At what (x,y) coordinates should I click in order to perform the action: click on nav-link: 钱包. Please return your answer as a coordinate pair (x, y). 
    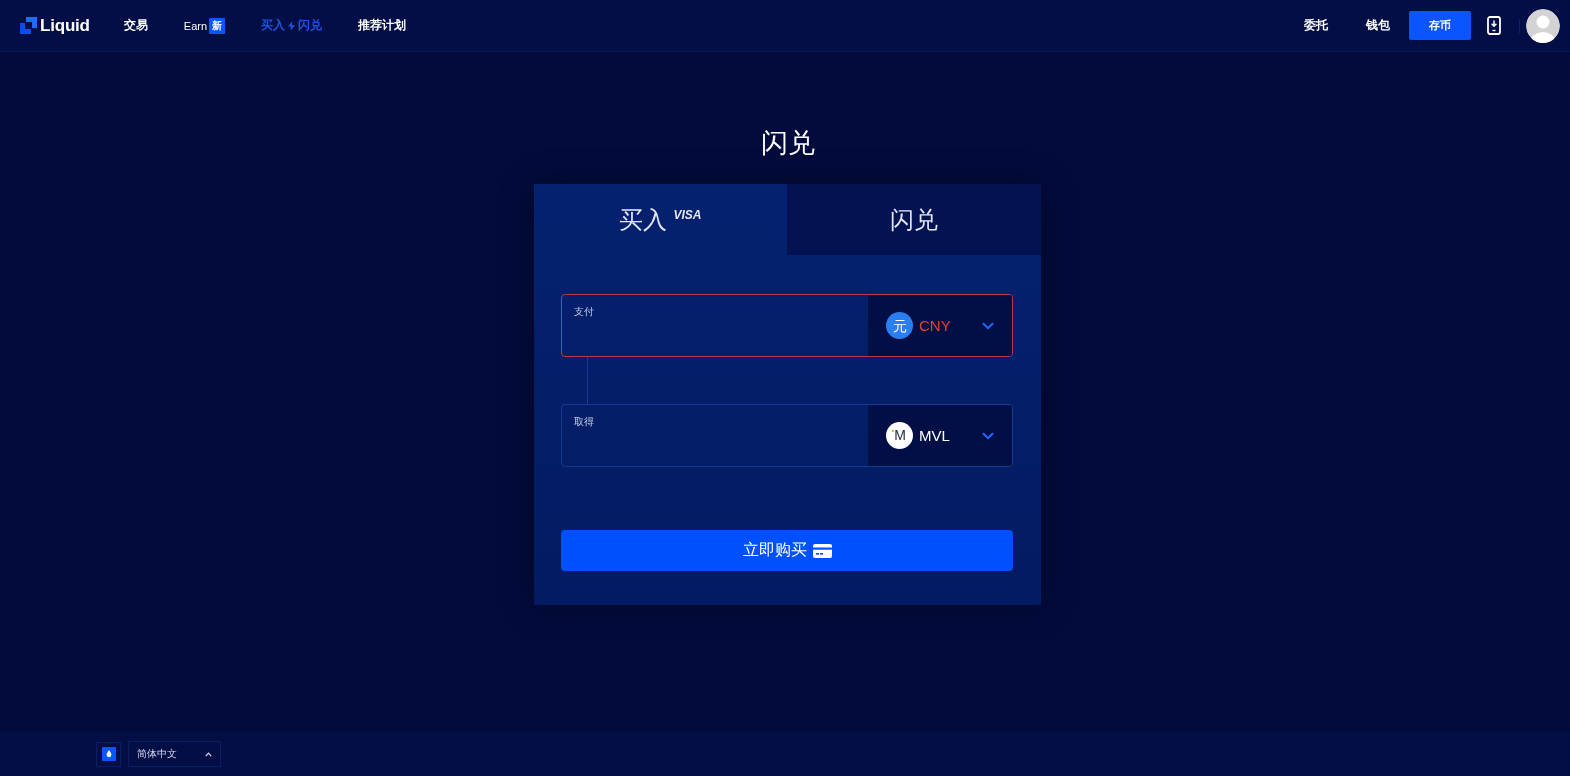
    Looking at the image, I should click on (1378, 25).